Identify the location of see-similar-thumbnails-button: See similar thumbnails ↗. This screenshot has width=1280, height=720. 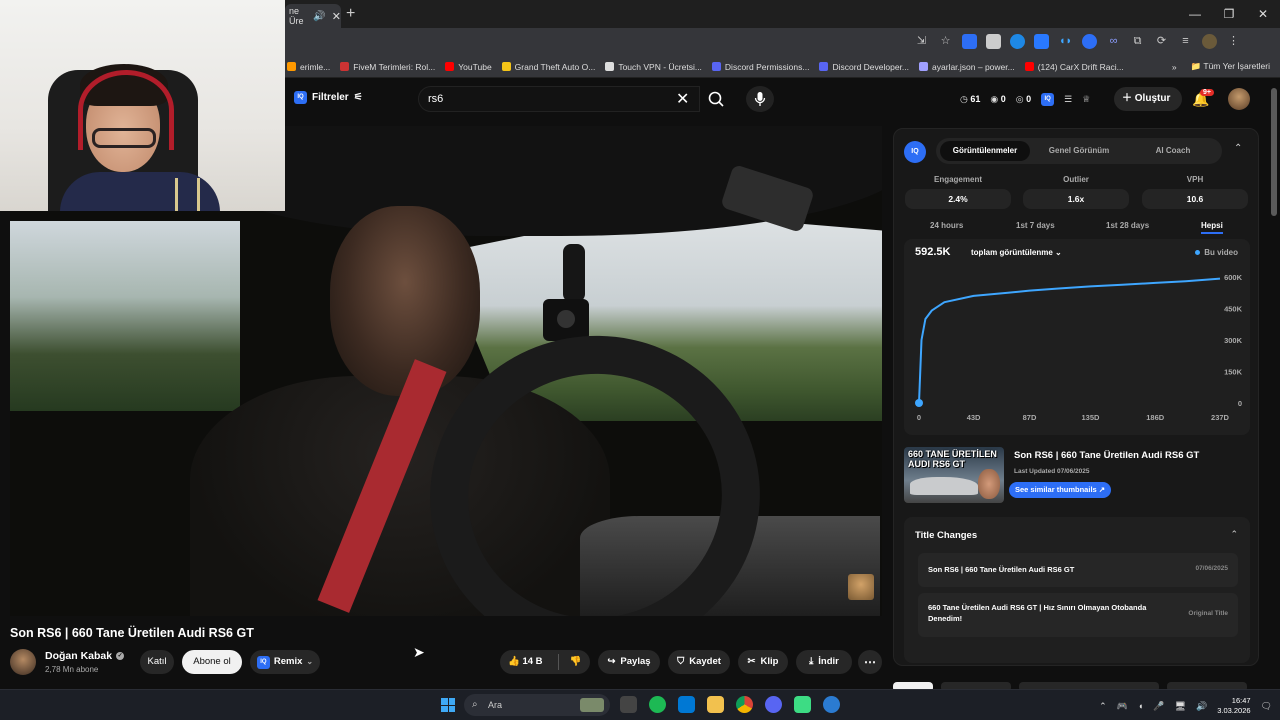
(1060, 490).